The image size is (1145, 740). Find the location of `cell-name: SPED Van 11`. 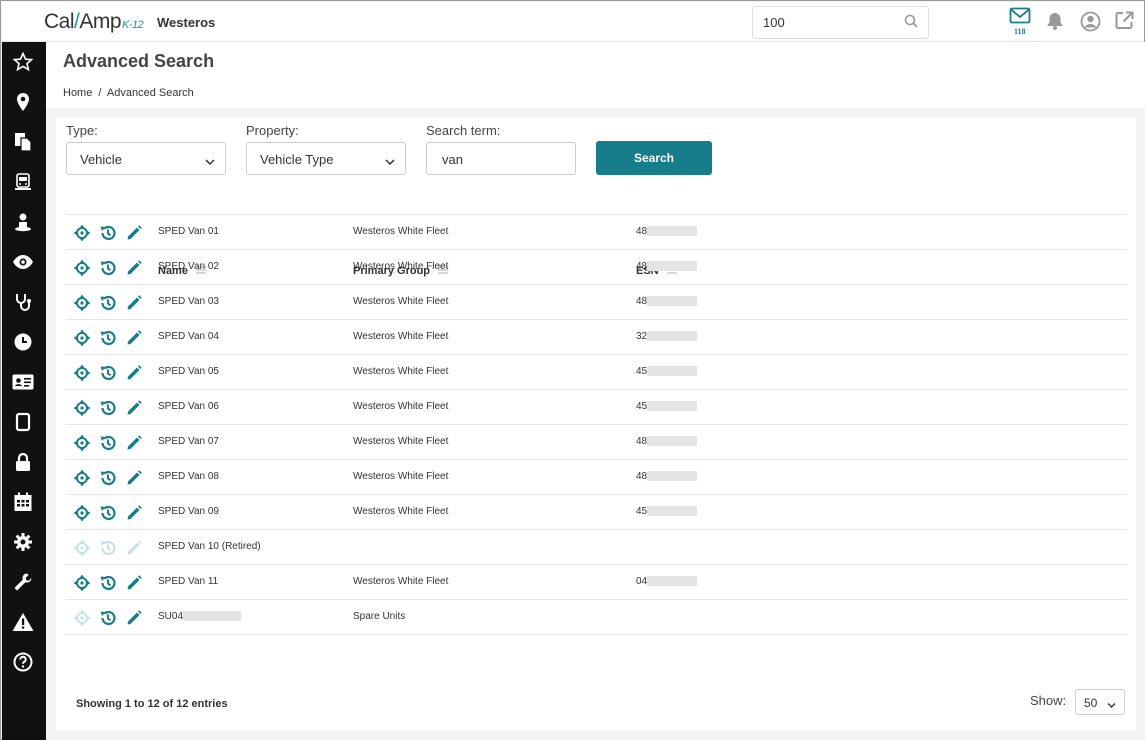

cell-name: SPED Van 11 is located at coordinates (188, 581).